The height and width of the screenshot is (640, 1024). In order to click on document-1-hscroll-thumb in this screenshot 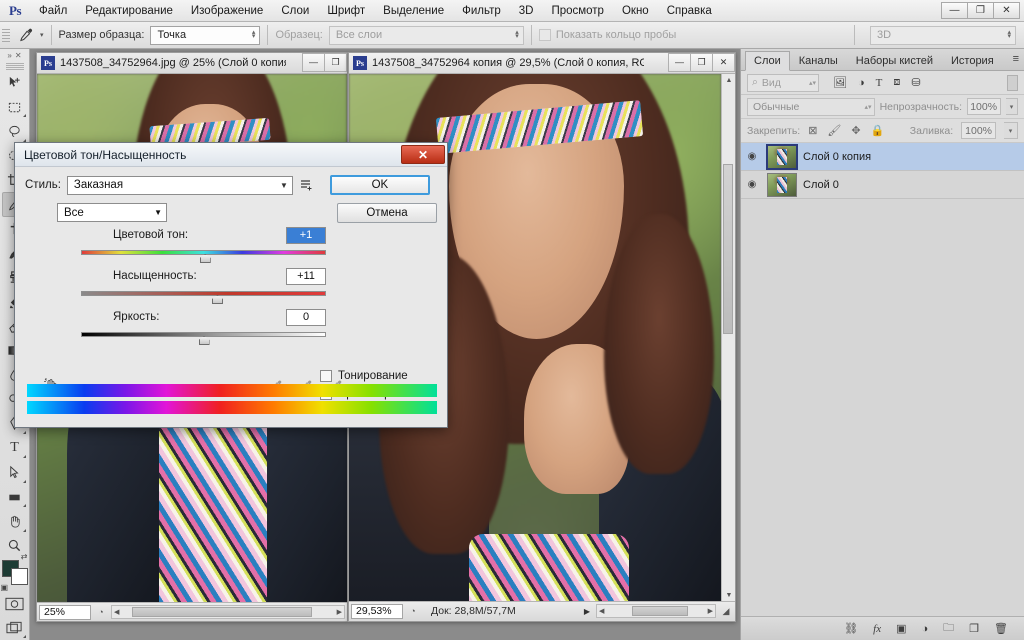, I will do `click(222, 612)`.